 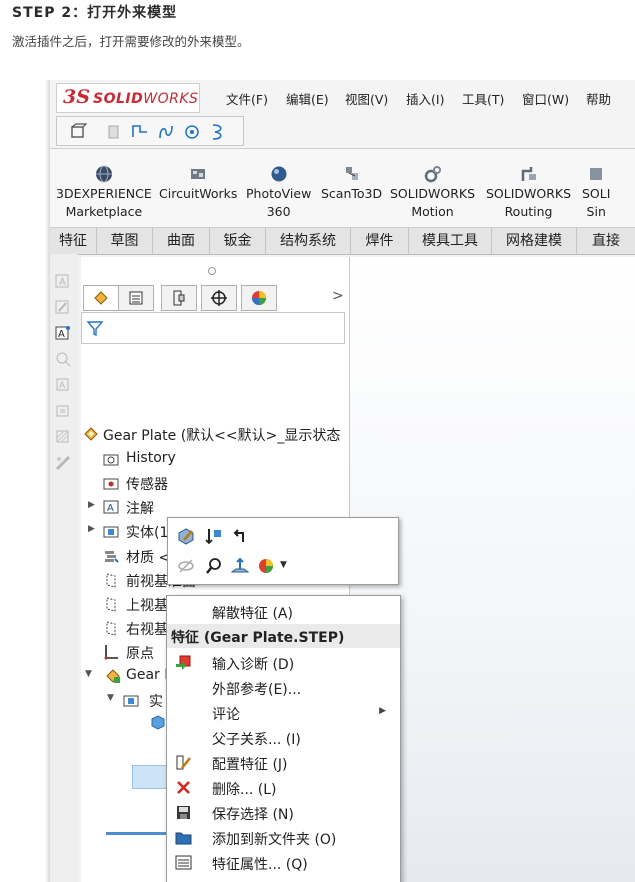 I want to click on ribbon-3dexperience: 3DEXPERIENCE Marketplace, so click(x=104, y=193).